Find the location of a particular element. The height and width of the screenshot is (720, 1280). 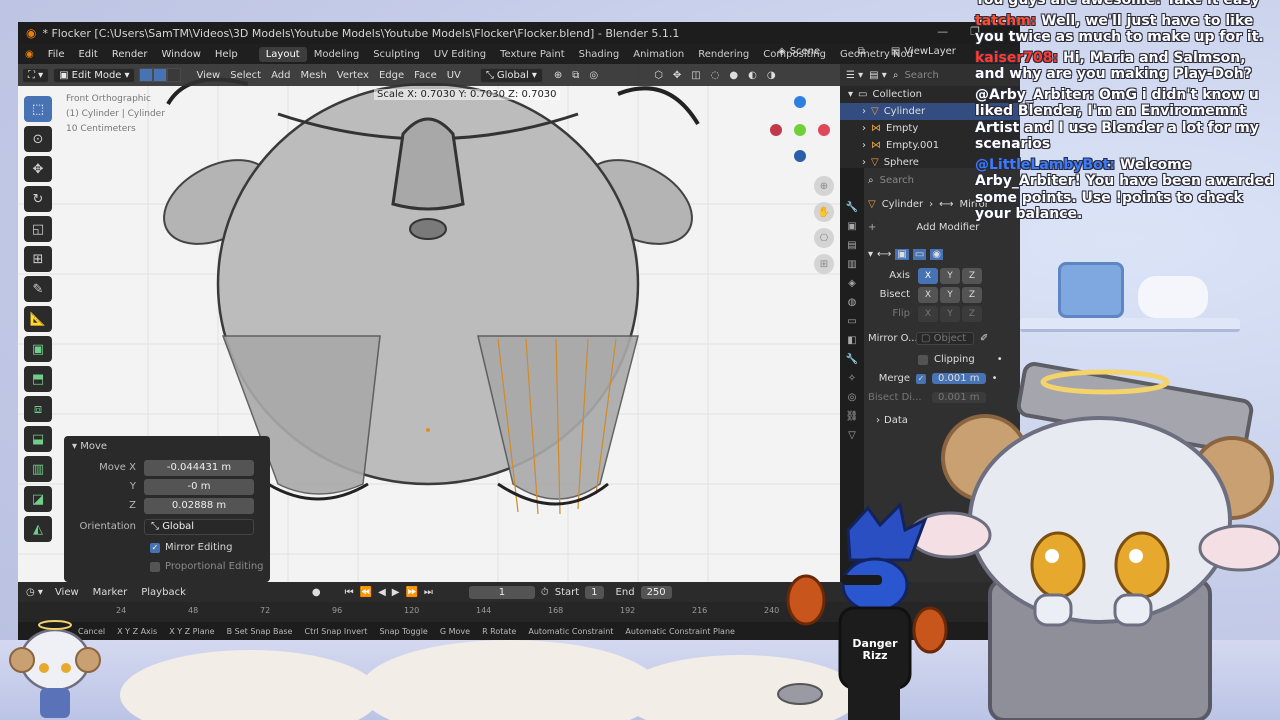

inset-tool: ⧈ is located at coordinates (38, 409).